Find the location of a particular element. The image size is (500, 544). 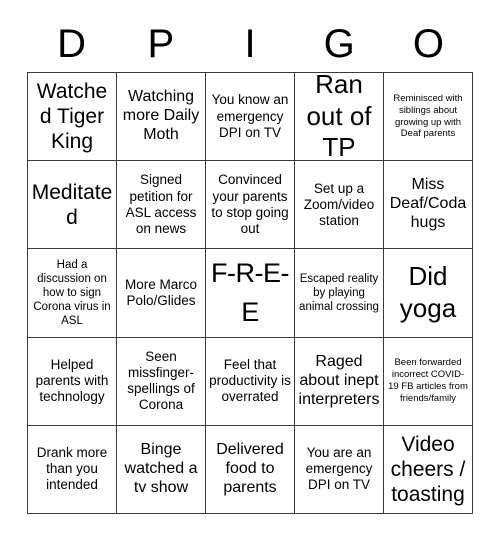

bingo-cell-label: Watched Tiger King is located at coordinates (72, 116).